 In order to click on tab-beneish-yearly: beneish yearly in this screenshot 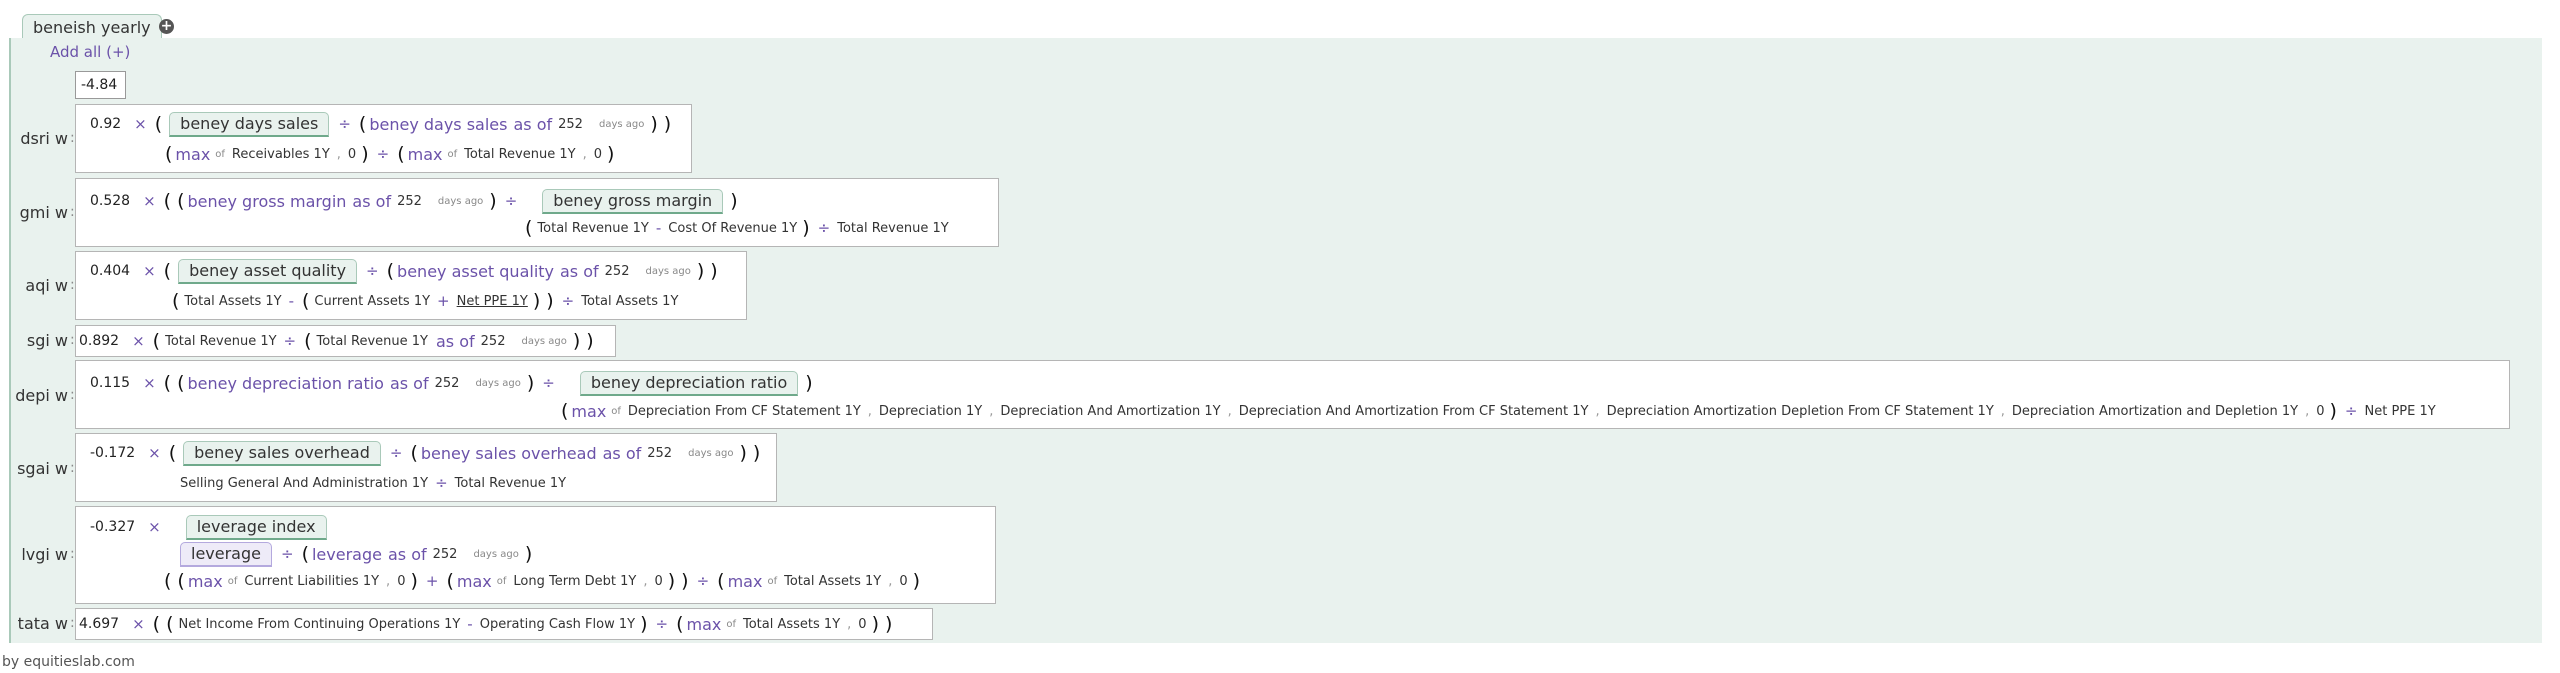, I will do `click(92, 26)`.